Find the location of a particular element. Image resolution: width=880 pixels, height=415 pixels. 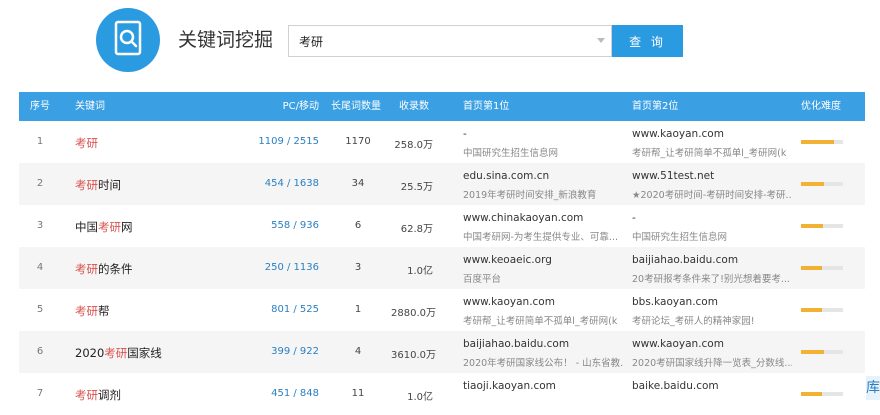

header-pc-mobile: PC/移动 is located at coordinates (284, 106).